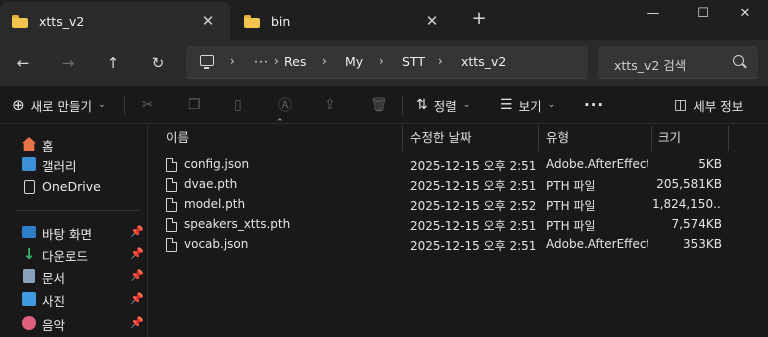 Image resolution: width=768 pixels, height=337 pixels. I want to click on cut-button: ✂, so click(151, 105).